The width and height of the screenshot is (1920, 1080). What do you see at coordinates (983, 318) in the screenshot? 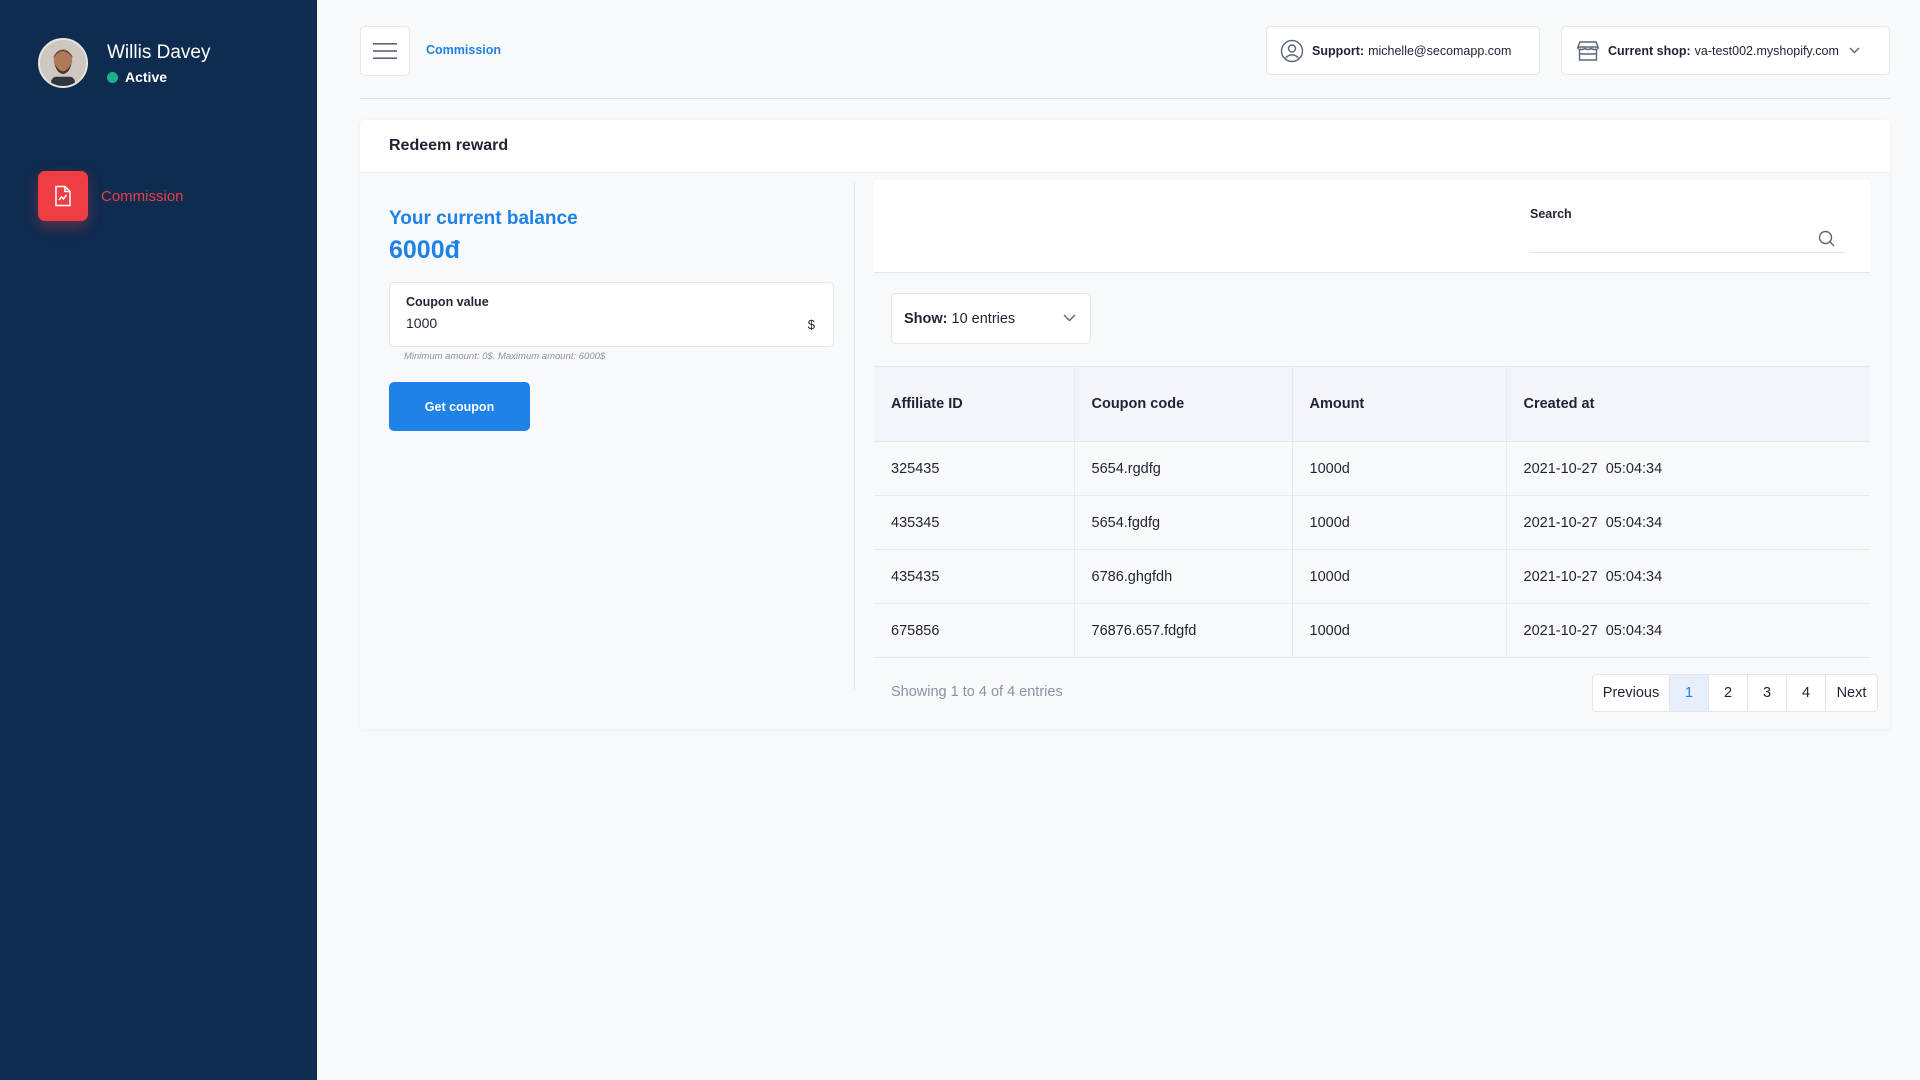
I see `show-value: 10 entries` at bounding box center [983, 318].